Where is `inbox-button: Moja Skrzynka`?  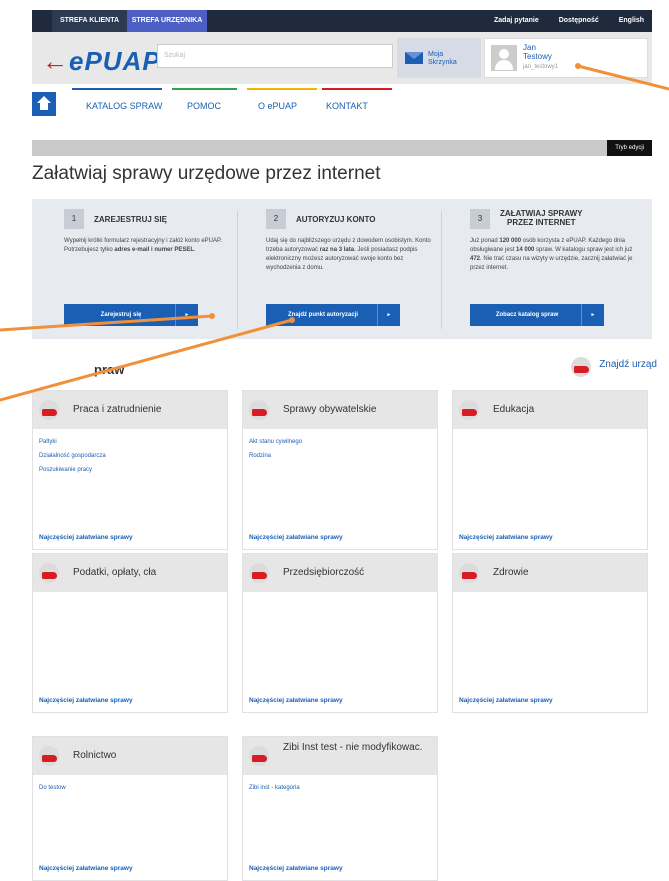
inbox-button: Moja Skrzynka is located at coordinates (439, 58).